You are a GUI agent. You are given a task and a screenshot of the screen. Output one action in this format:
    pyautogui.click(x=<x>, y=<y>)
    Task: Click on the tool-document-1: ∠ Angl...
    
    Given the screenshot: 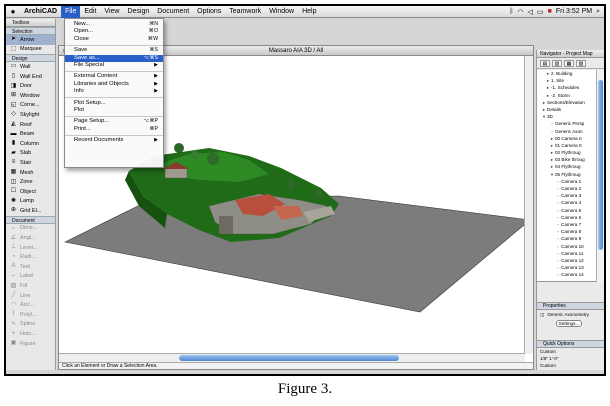 What is the action you would take?
    pyautogui.click(x=30, y=238)
    